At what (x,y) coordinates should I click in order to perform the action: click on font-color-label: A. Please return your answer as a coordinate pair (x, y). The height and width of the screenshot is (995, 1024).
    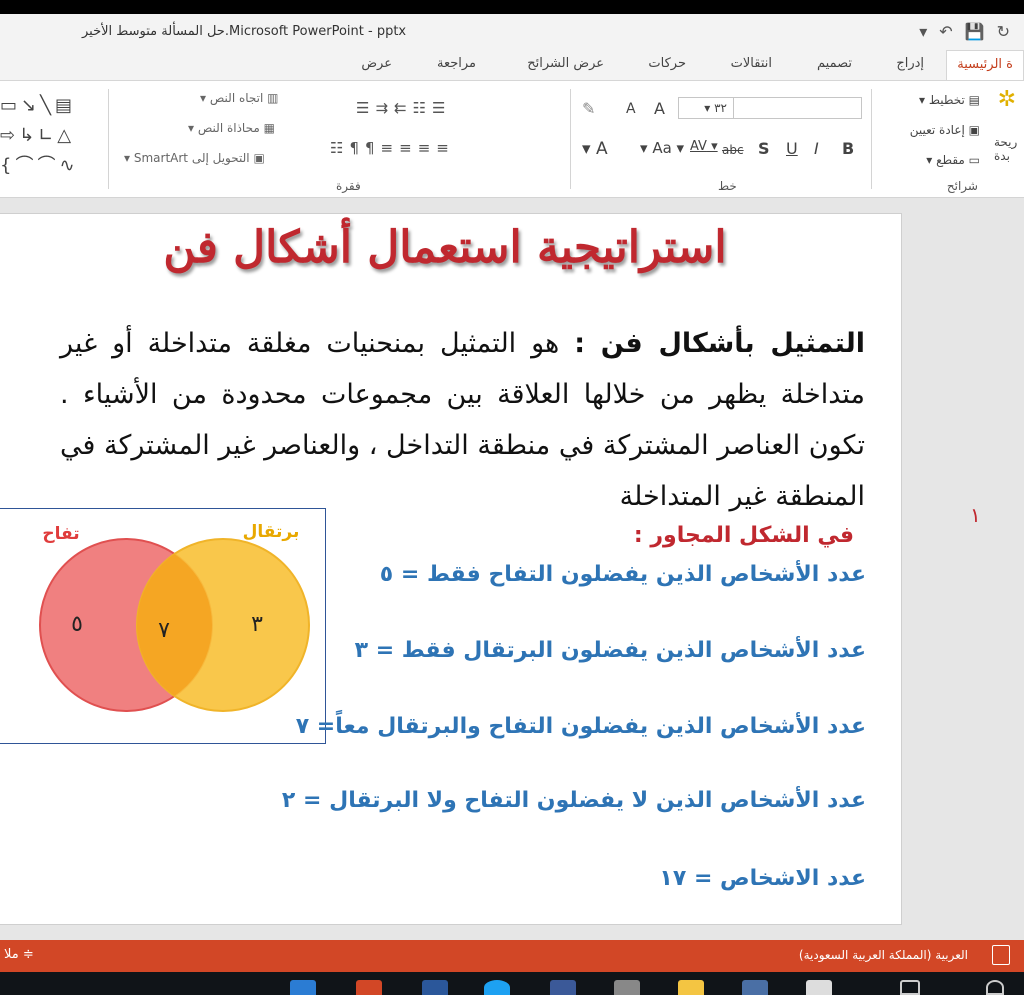
    Looking at the image, I should click on (601, 149).